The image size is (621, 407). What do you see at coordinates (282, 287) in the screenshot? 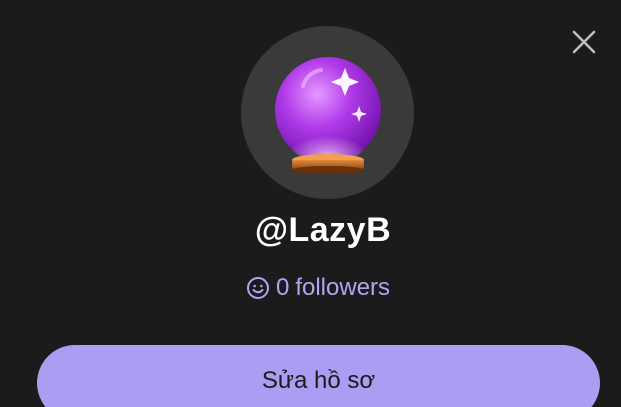
I see `followers-count: 0` at bounding box center [282, 287].